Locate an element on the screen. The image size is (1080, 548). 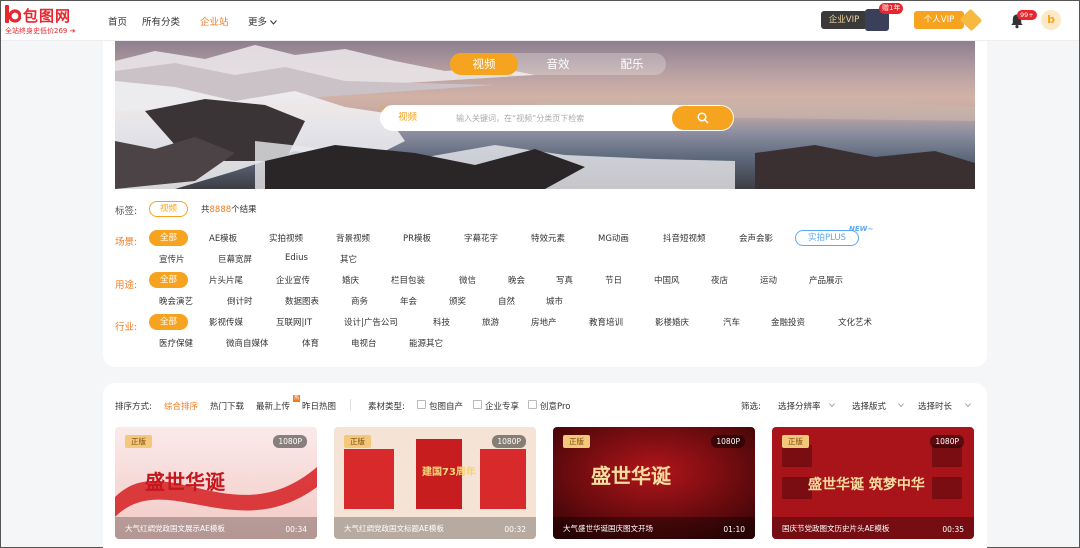
scene-chip: PR模板 is located at coordinates (417, 238).